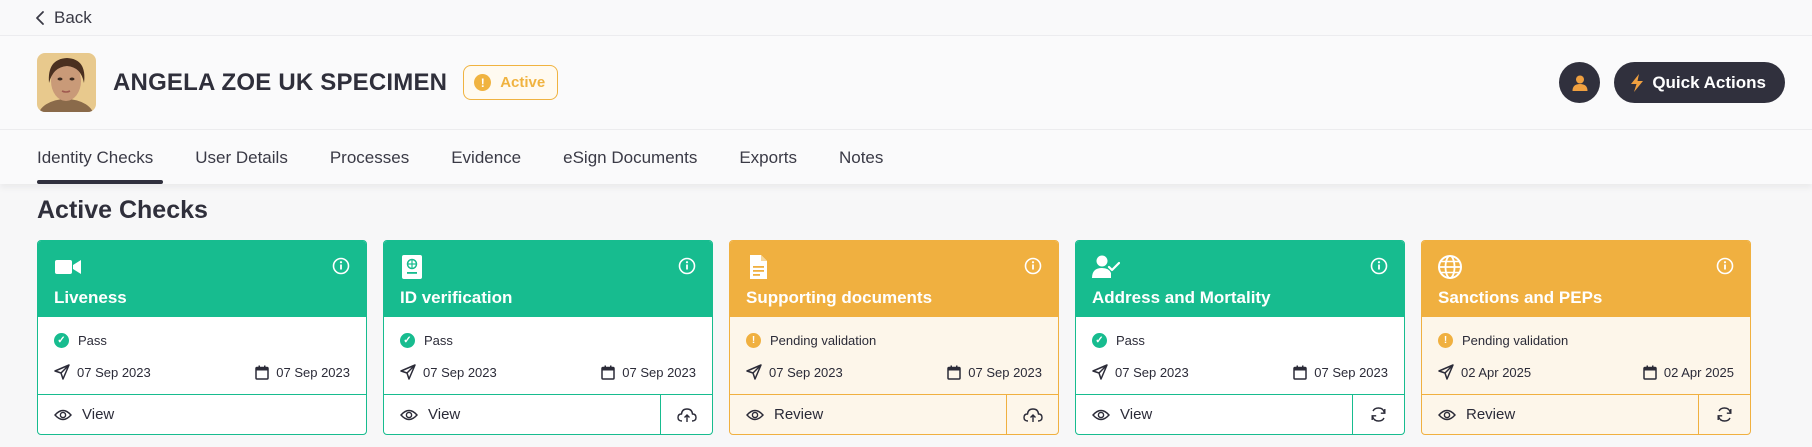 The width and height of the screenshot is (1812, 447). What do you see at coordinates (1580, 82) in the screenshot?
I see `user-button` at bounding box center [1580, 82].